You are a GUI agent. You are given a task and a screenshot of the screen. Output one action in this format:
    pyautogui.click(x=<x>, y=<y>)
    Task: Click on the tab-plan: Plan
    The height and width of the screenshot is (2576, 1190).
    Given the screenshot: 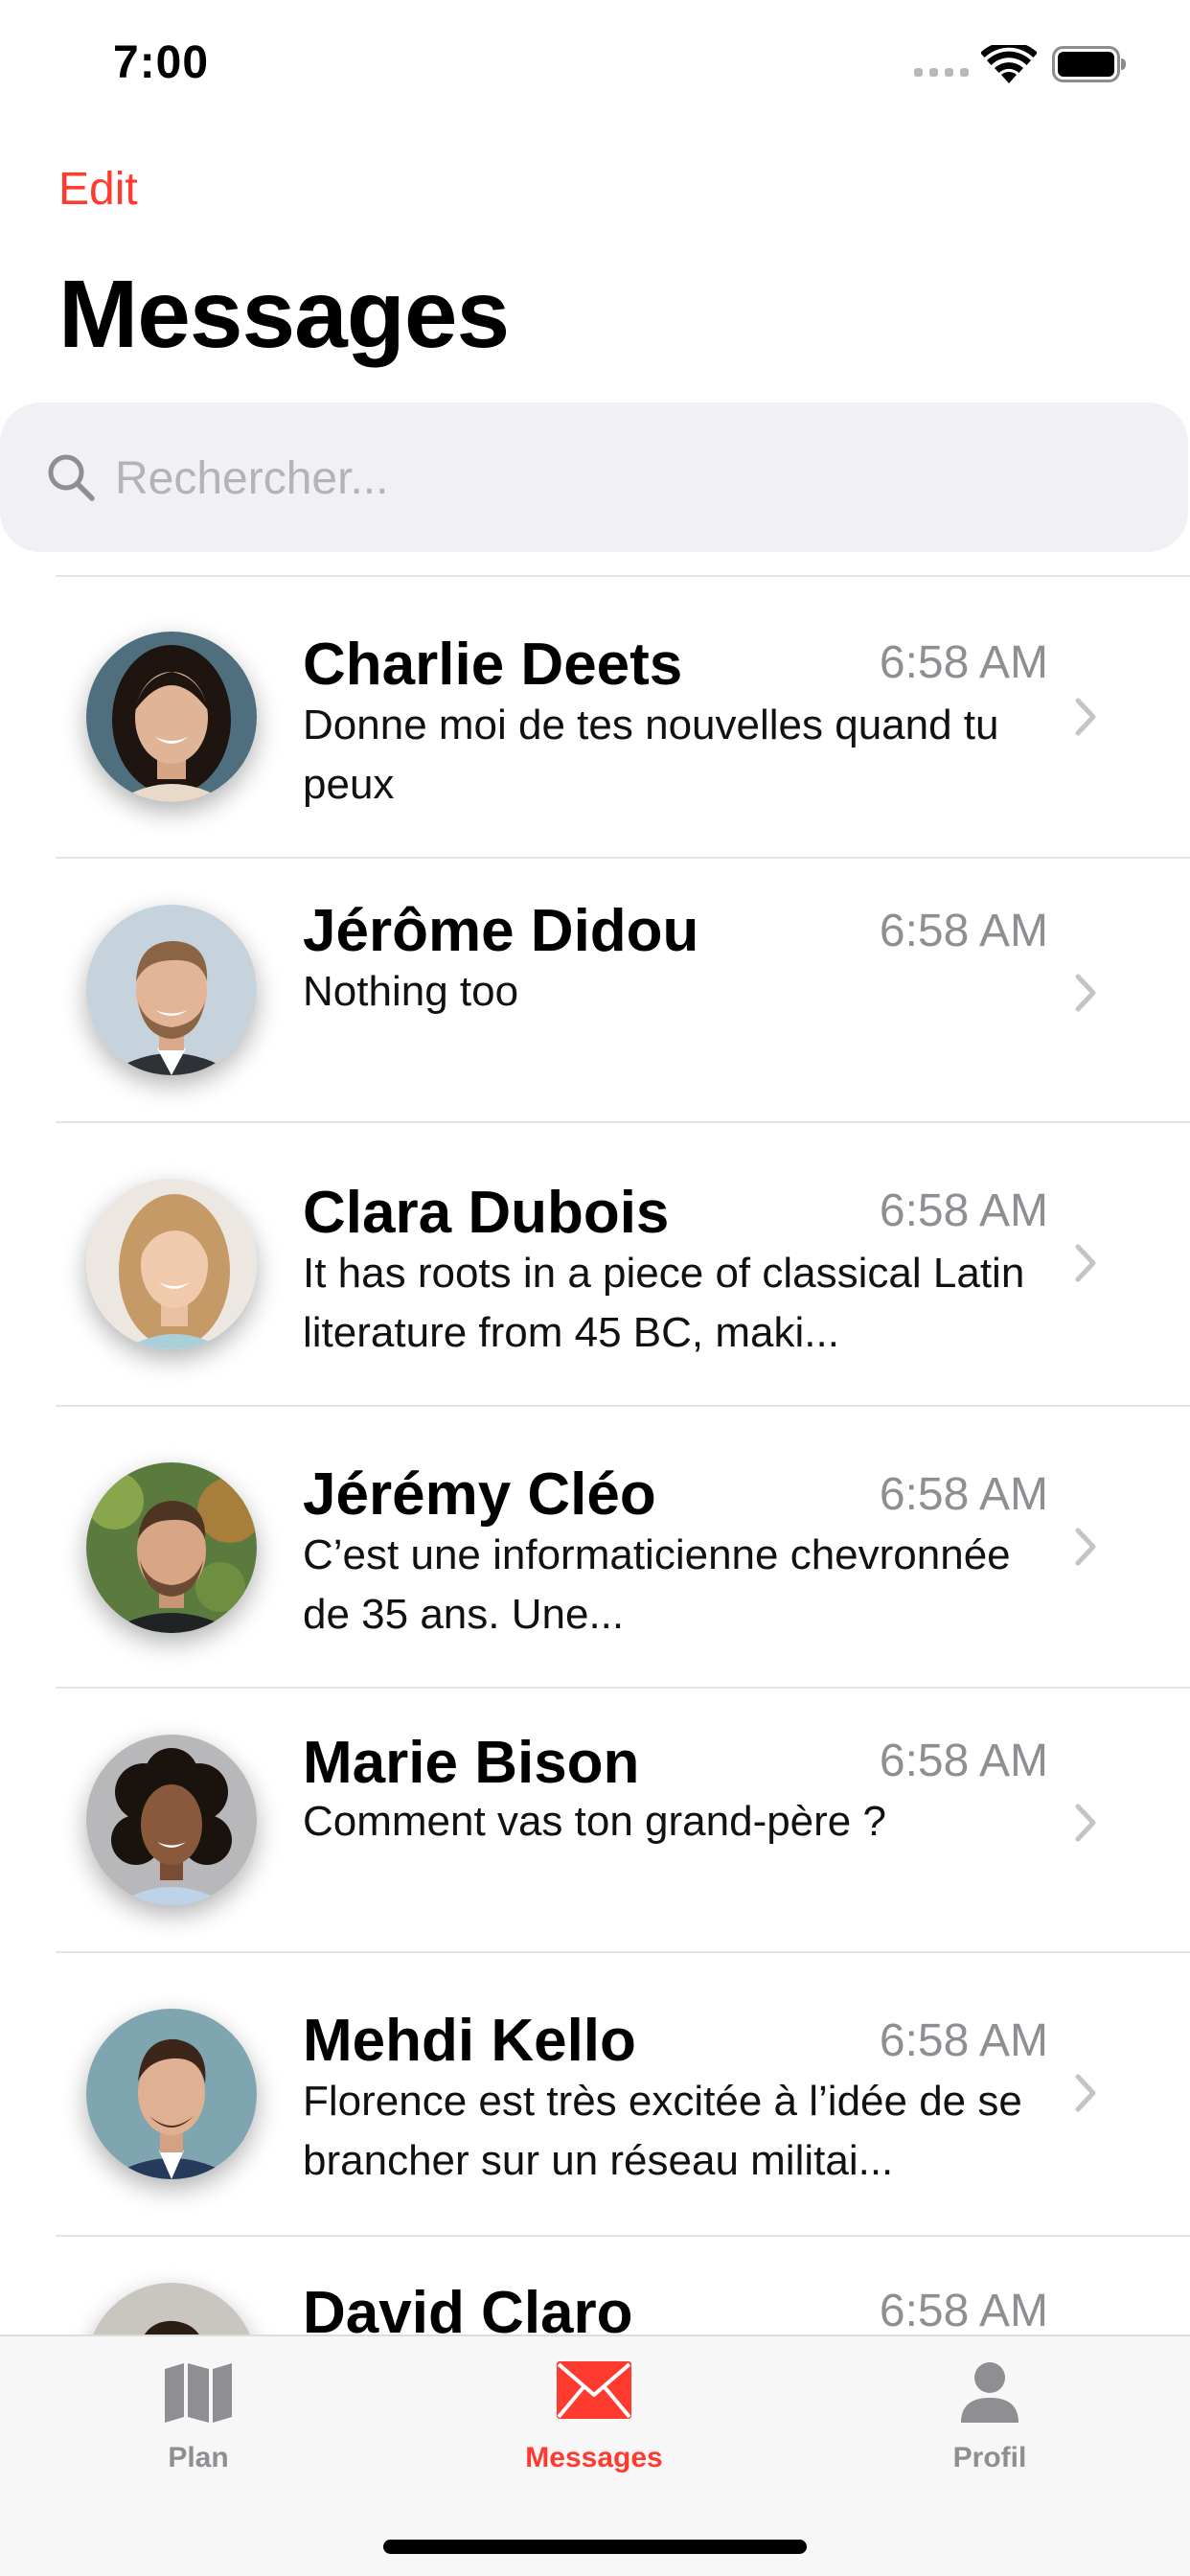 What is the action you would take?
    pyautogui.click(x=199, y=2413)
    